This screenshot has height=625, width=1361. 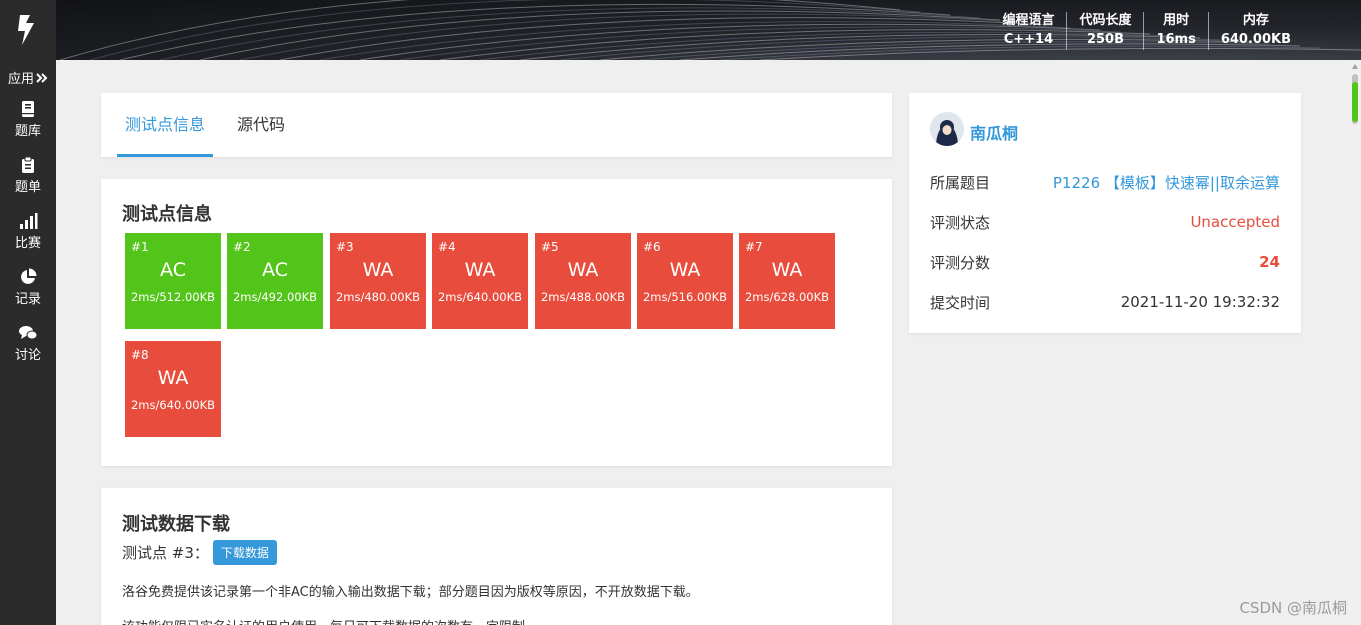 I want to click on stat-code-length: 代码长度 250B, so click(x=1104, y=31).